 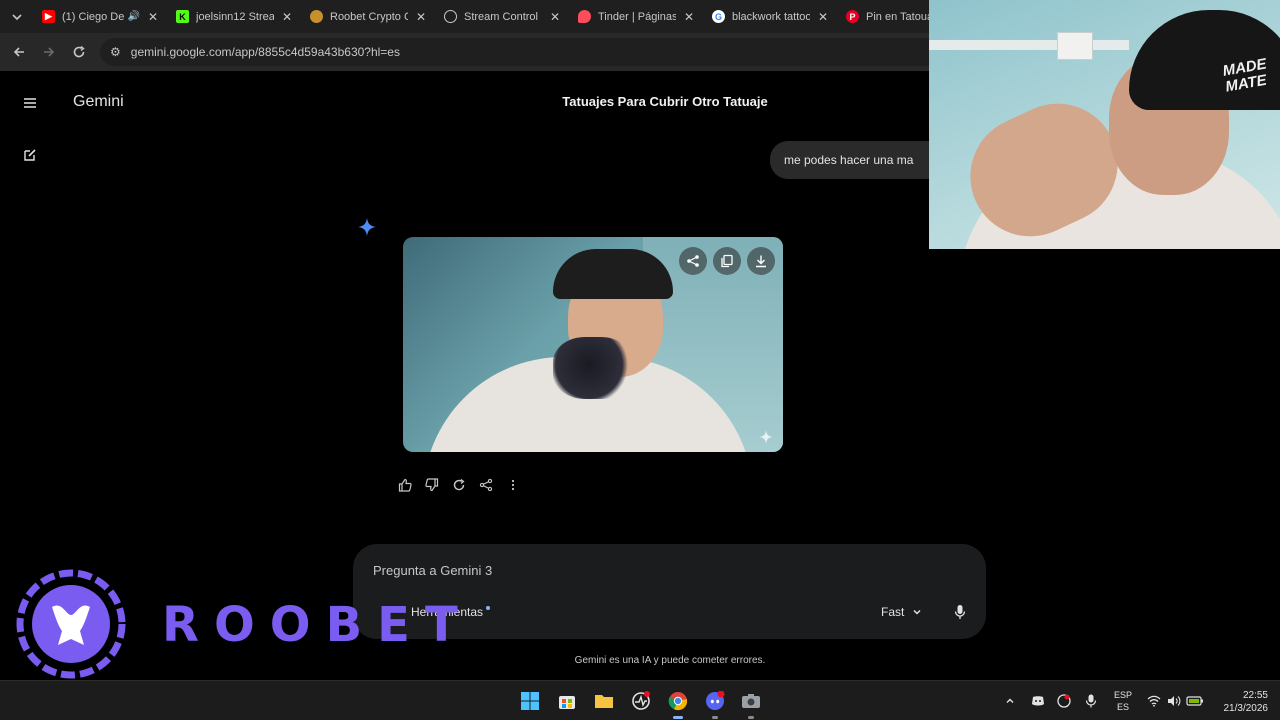 What do you see at coordinates (1174, 701) in the screenshot?
I see `speaker-icon` at bounding box center [1174, 701].